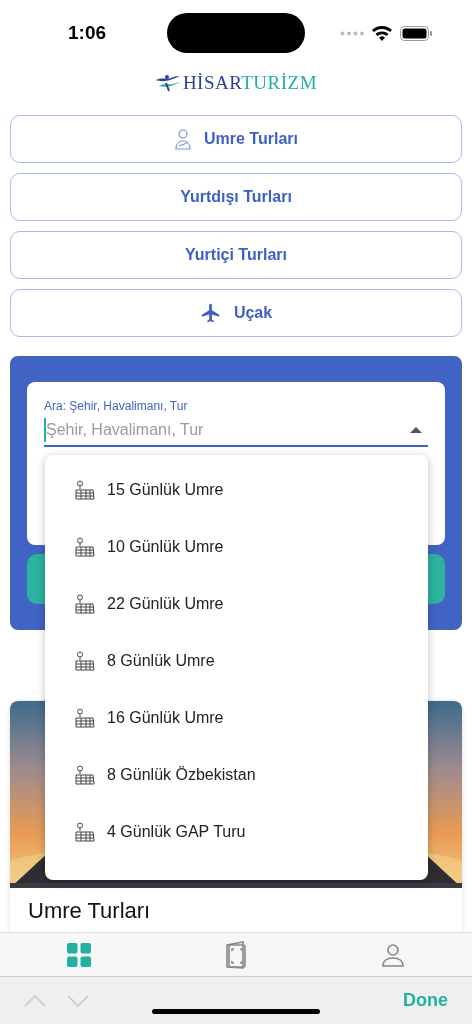 Image resolution: width=472 pixels, height=1024 pixels. I want to click on airplane-icon, so click(210, 313).